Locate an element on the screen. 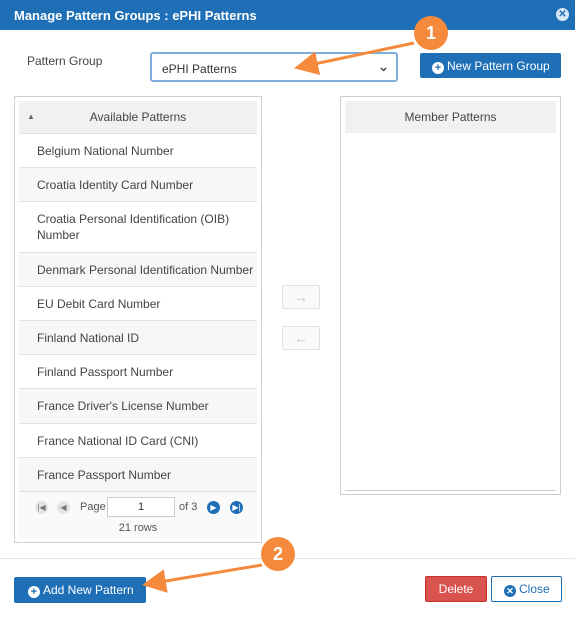  list-item: France Passport Number is located at coordinates (138, 474).